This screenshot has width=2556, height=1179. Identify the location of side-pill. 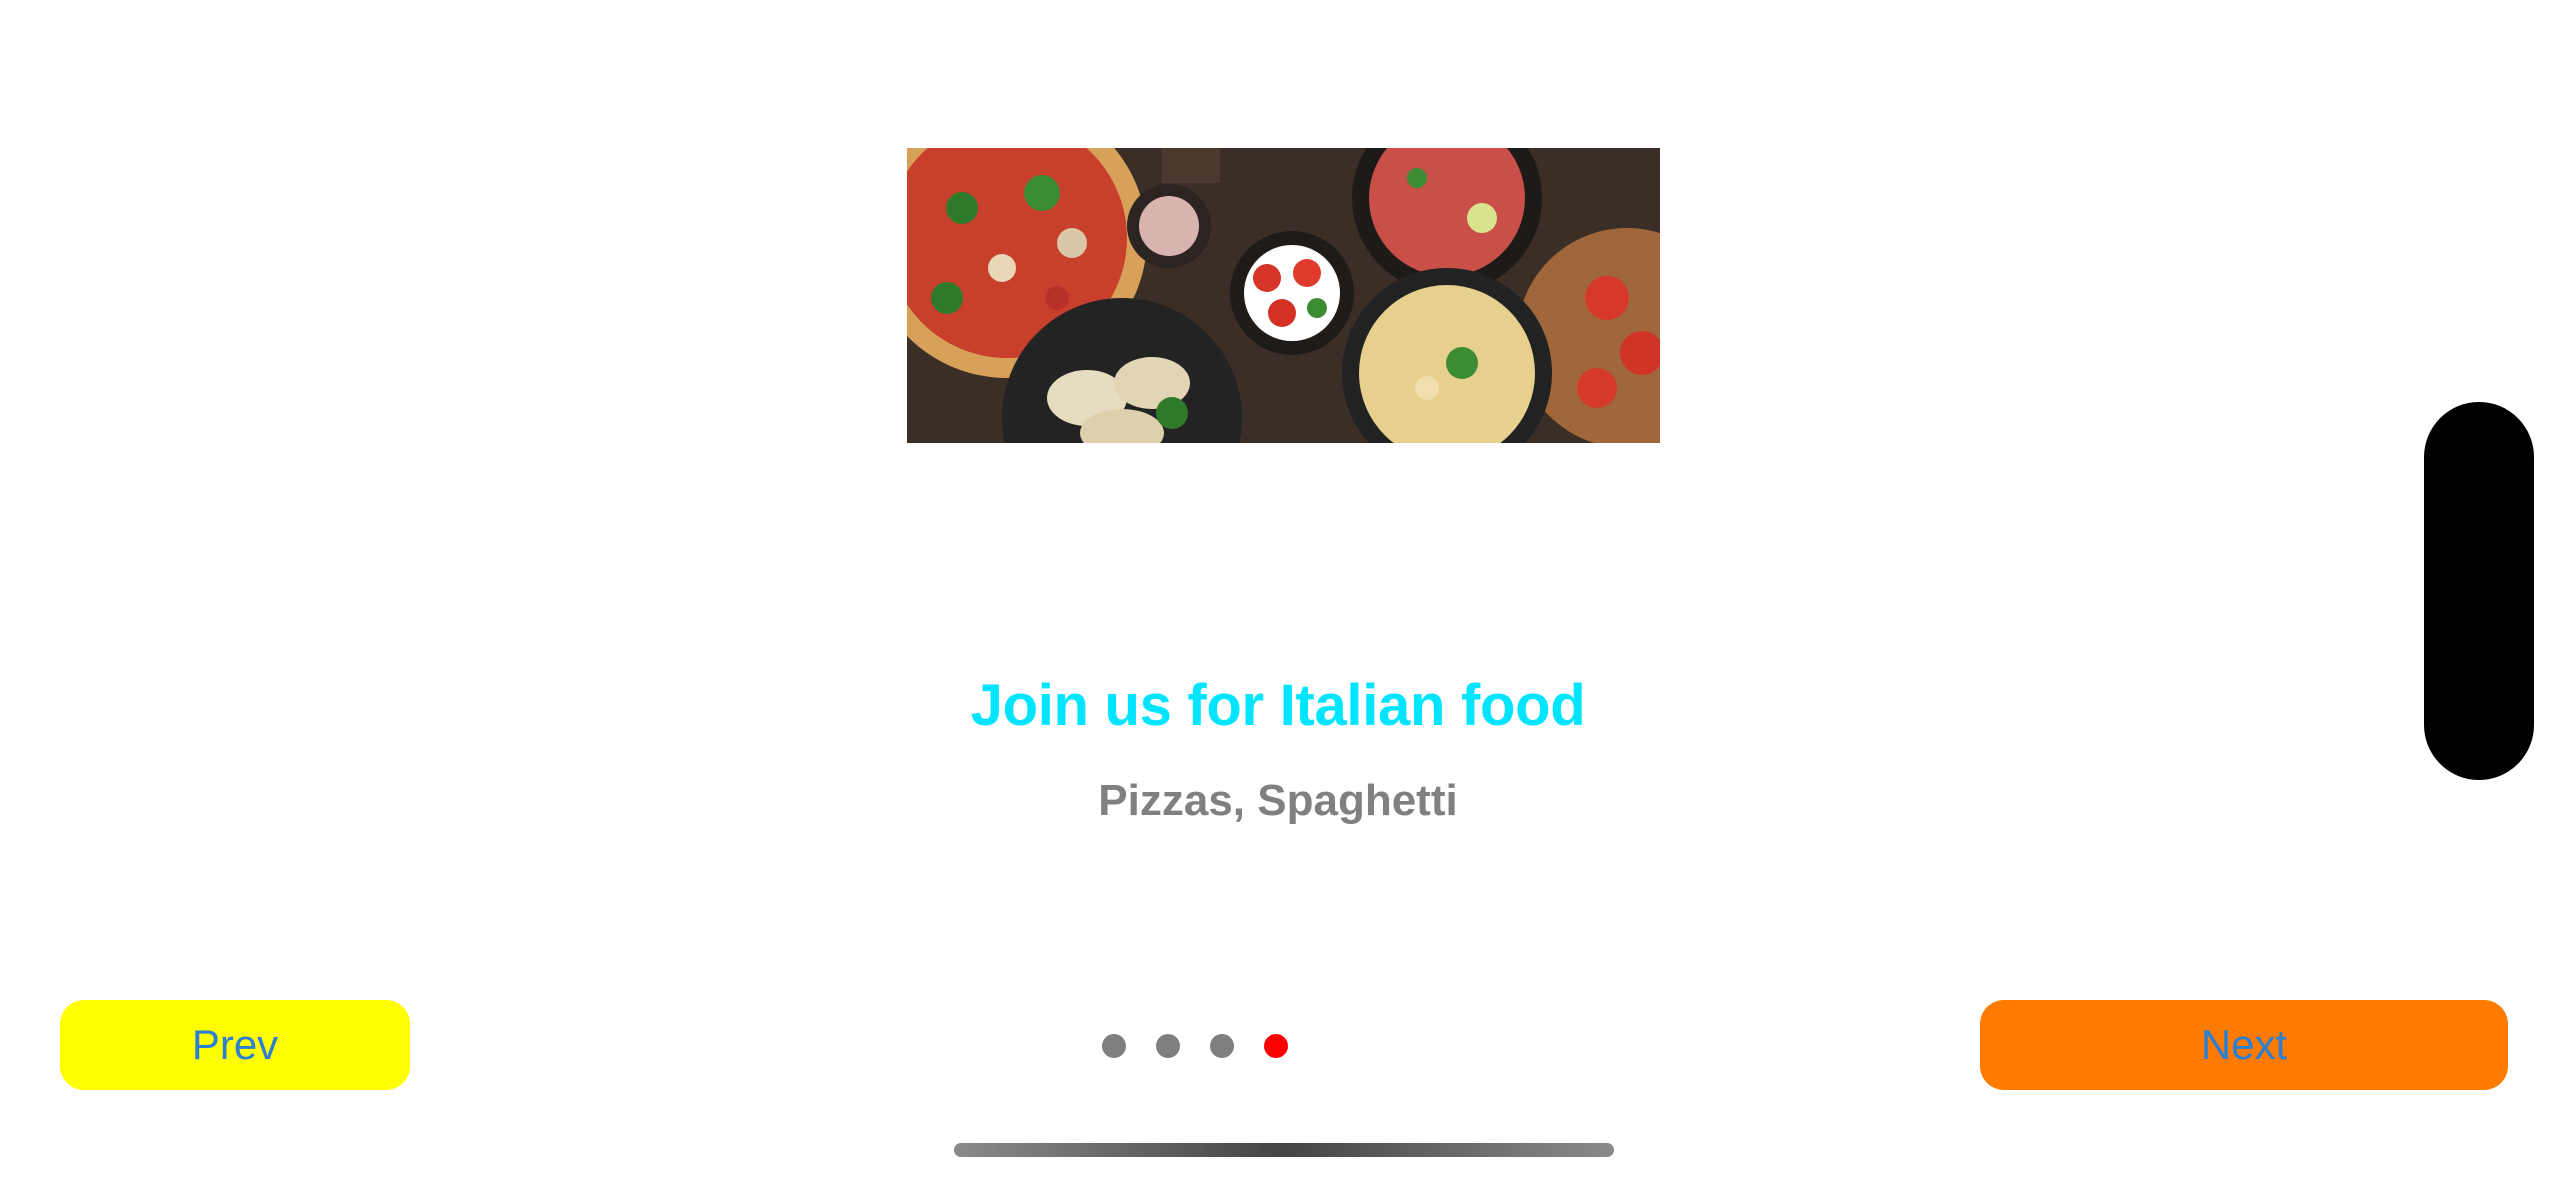
(2479, 591).